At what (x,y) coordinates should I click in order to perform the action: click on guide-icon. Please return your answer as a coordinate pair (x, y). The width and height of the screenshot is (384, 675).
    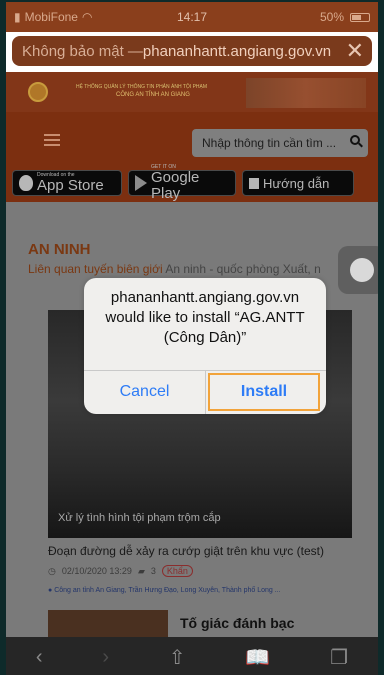
    Looking at the image, I should click on (254, 183).